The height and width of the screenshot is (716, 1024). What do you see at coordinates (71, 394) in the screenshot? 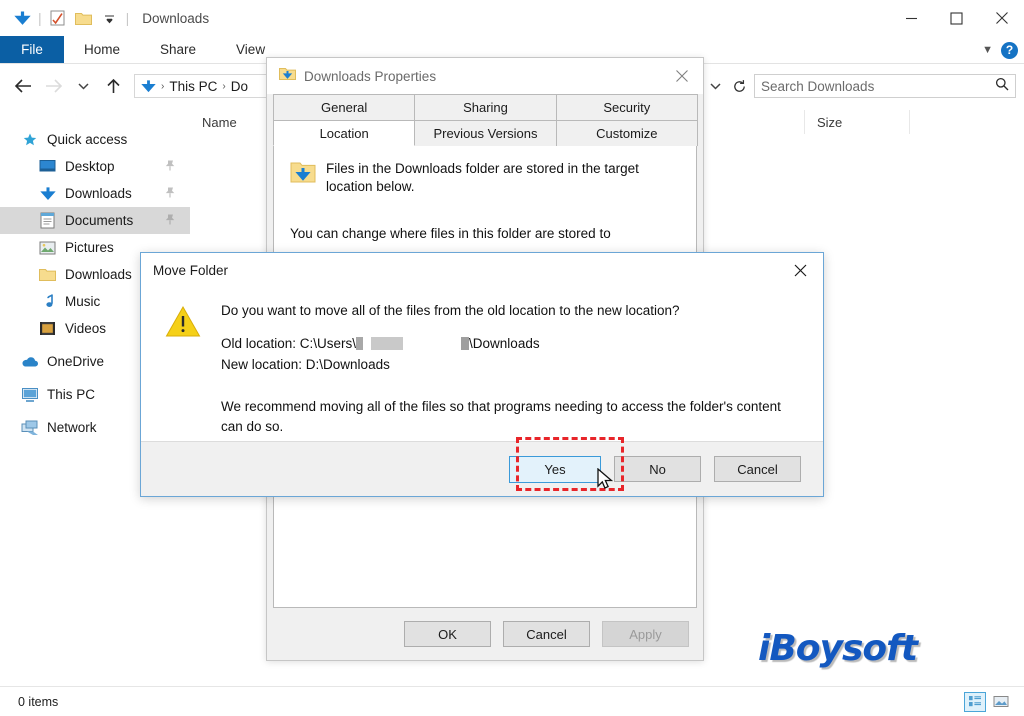
I see `sidebar-label: This PC` at bounding box center [71, 394].